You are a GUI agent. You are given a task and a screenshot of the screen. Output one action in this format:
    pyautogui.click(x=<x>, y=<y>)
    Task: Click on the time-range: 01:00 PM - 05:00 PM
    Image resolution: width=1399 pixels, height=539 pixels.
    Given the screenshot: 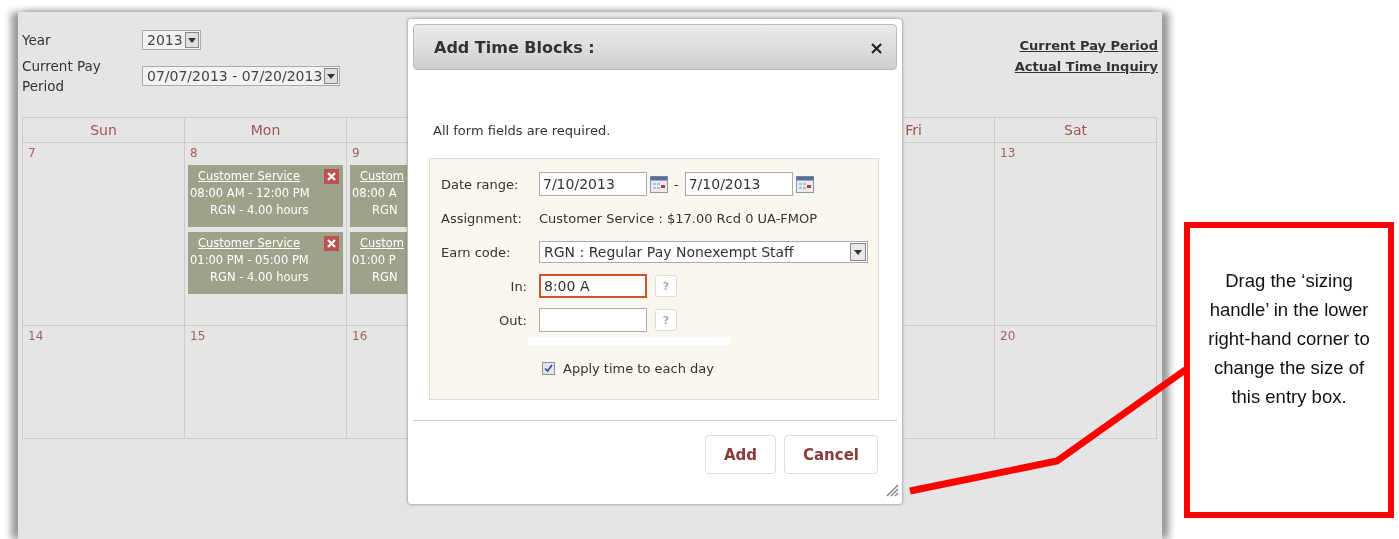 What is the action you would take?
    pyautogui.click(x=249, y=260)
    